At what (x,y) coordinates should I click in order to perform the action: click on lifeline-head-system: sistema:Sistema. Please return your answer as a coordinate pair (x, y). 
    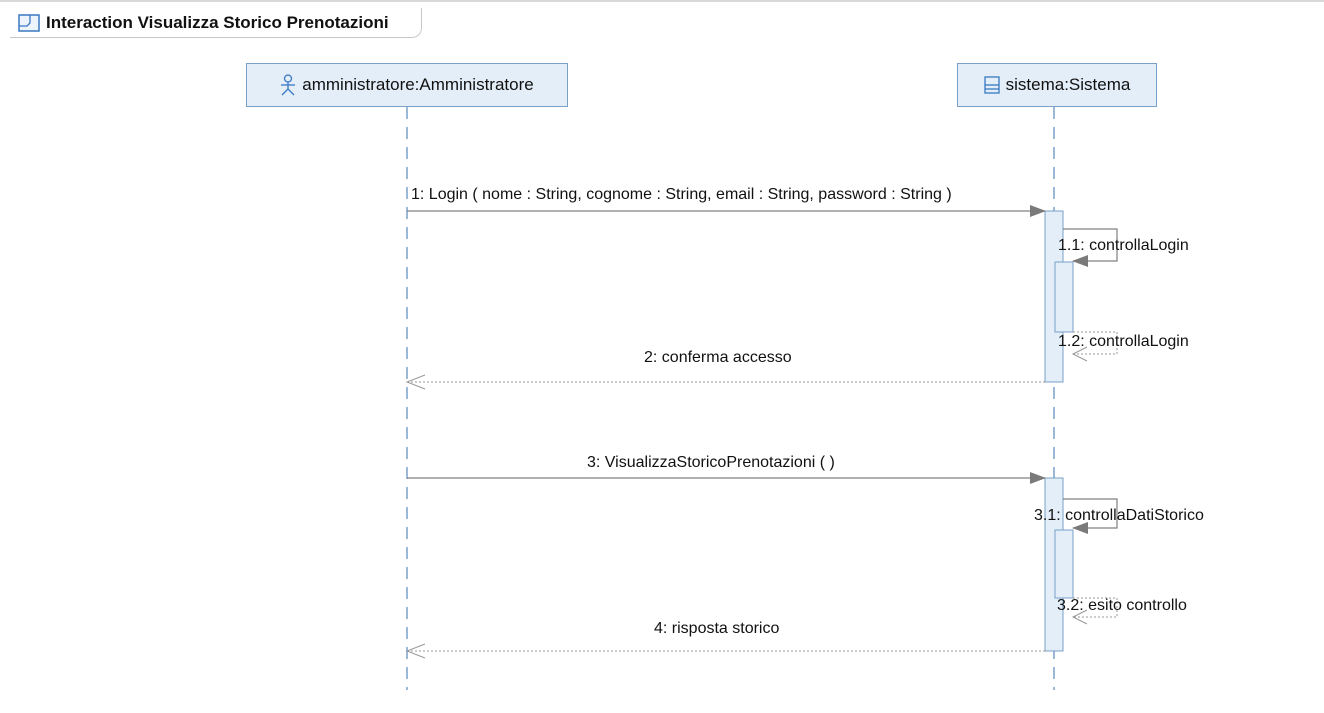
    Looking at the image, I should click on (1057, 85).